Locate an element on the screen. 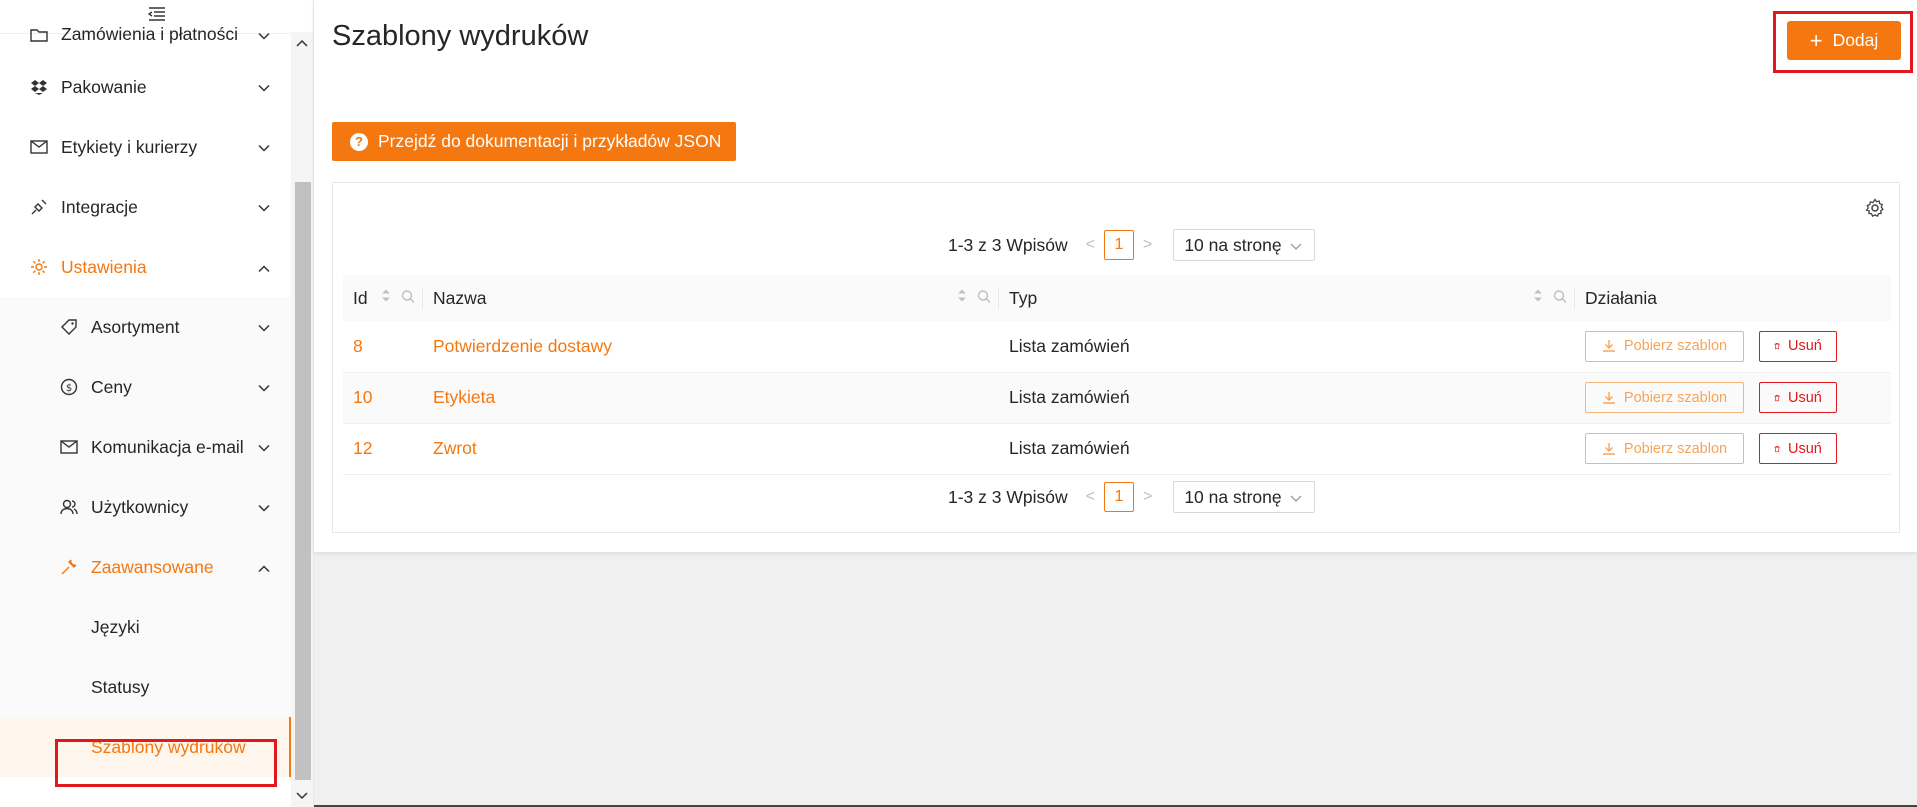 The height and width of the screenshot is (807, 1917). sidebar-item-orders: Zamówienia i płatności is located at coordinates (146, 34).